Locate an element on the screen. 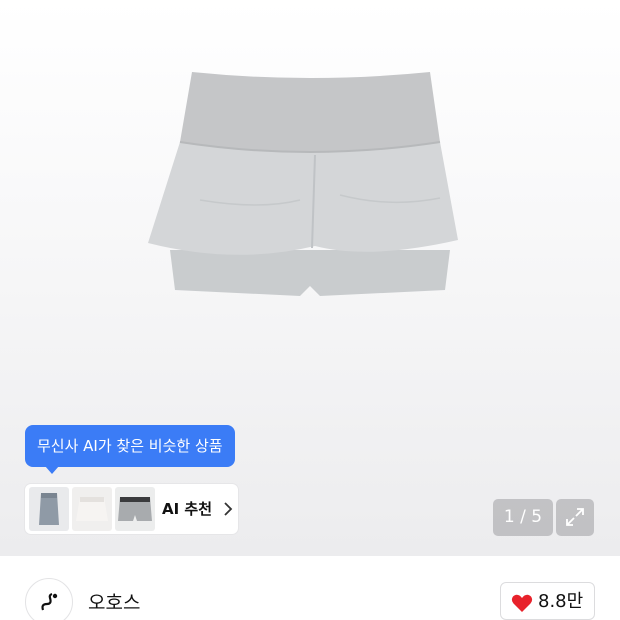 This screenshot has width=620, height=620. like-button: 8.8만 is located at coordinates (547, 601).